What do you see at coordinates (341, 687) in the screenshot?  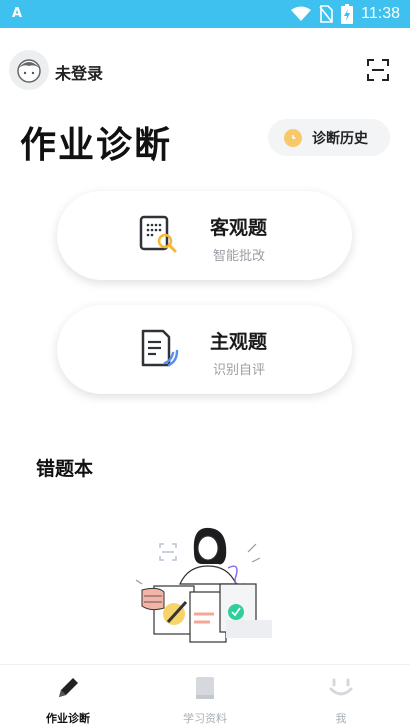 I see `smiley-icon` at bounding box center [341, 687].